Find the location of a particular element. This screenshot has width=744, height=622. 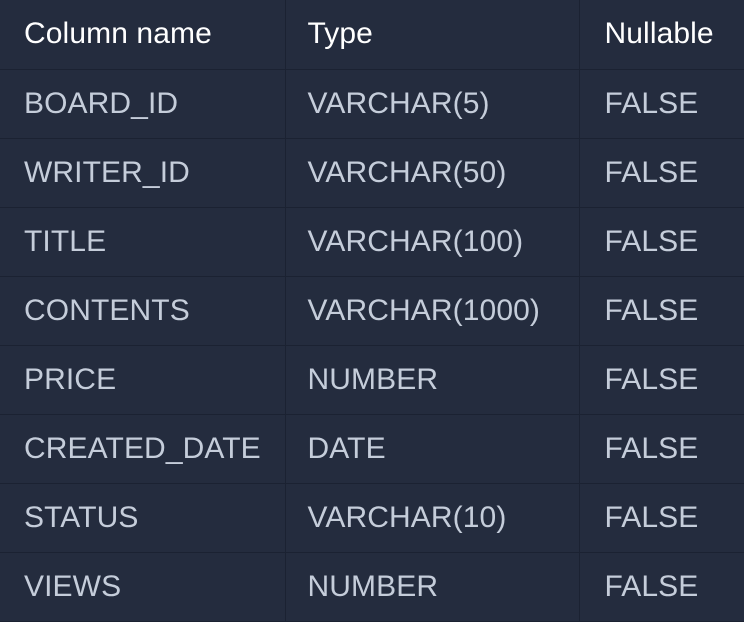

table-row: PRICE NUMBER FALSE is located at coordinates (372, 380).